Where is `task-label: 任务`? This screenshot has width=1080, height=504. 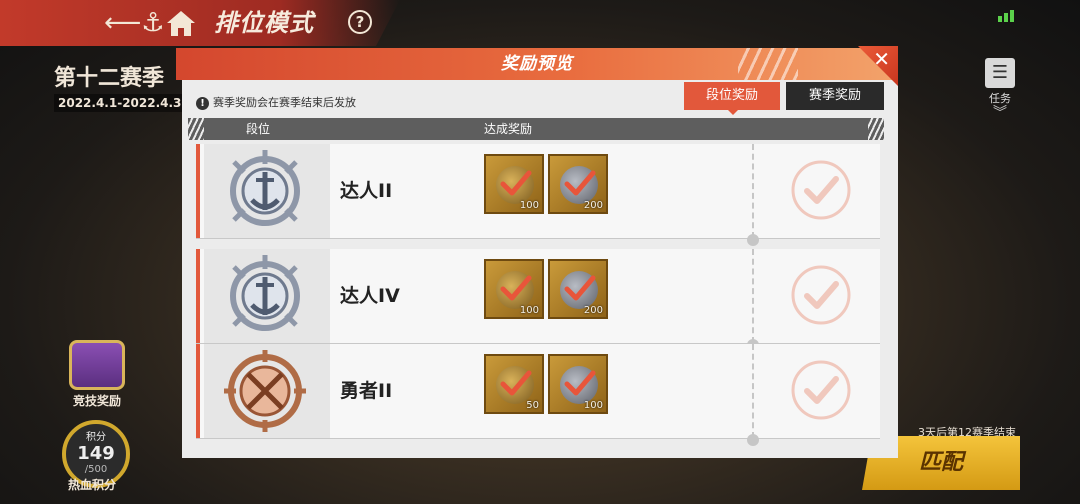 task-label: 任务 is located at coordinates (1000, 98).